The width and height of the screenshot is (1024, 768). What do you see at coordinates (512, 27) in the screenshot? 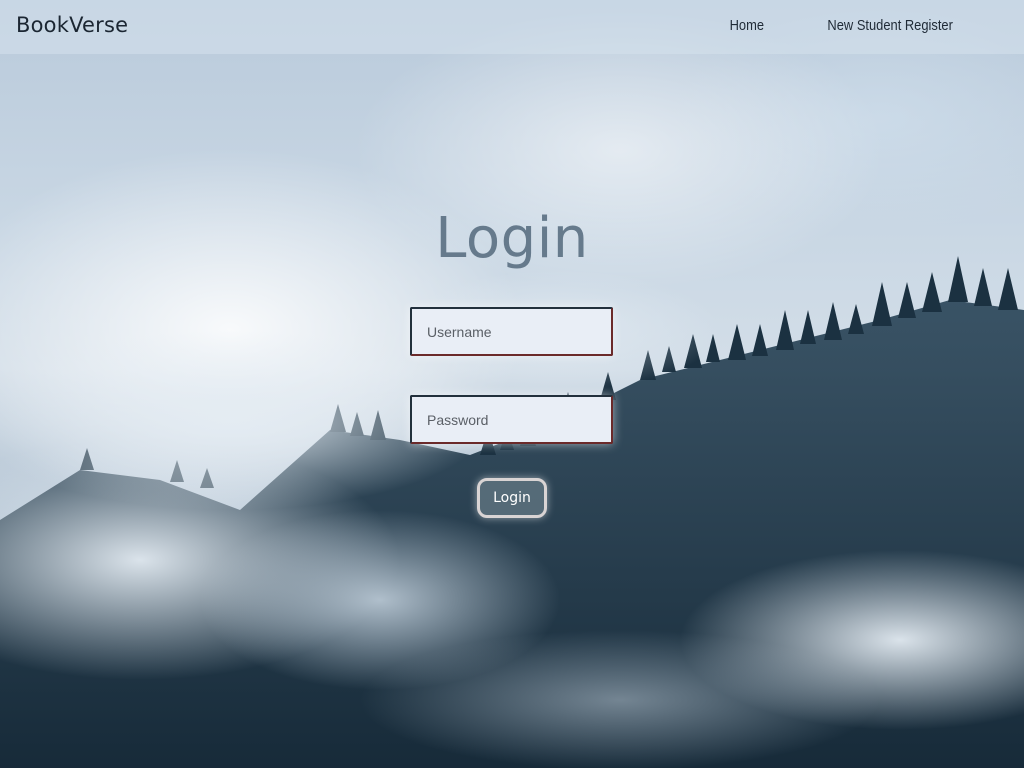
I see `top-navbar: BookVerse Home New Student Register` at bounding box center [512, 27].